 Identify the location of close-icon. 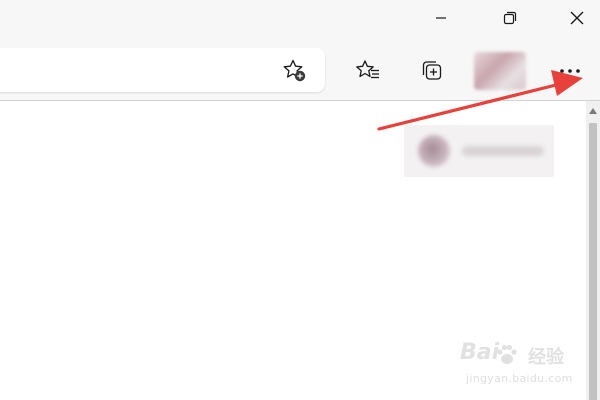
(577, 18).